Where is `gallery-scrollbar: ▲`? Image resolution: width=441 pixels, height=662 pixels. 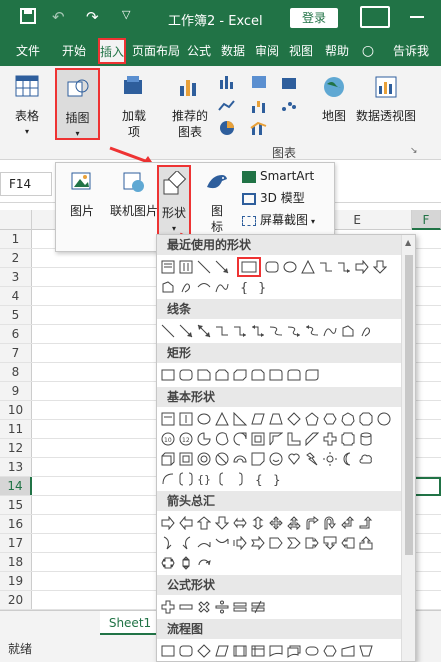 gallery-scrollbar: ▲ is located at coordinates (408, 448).